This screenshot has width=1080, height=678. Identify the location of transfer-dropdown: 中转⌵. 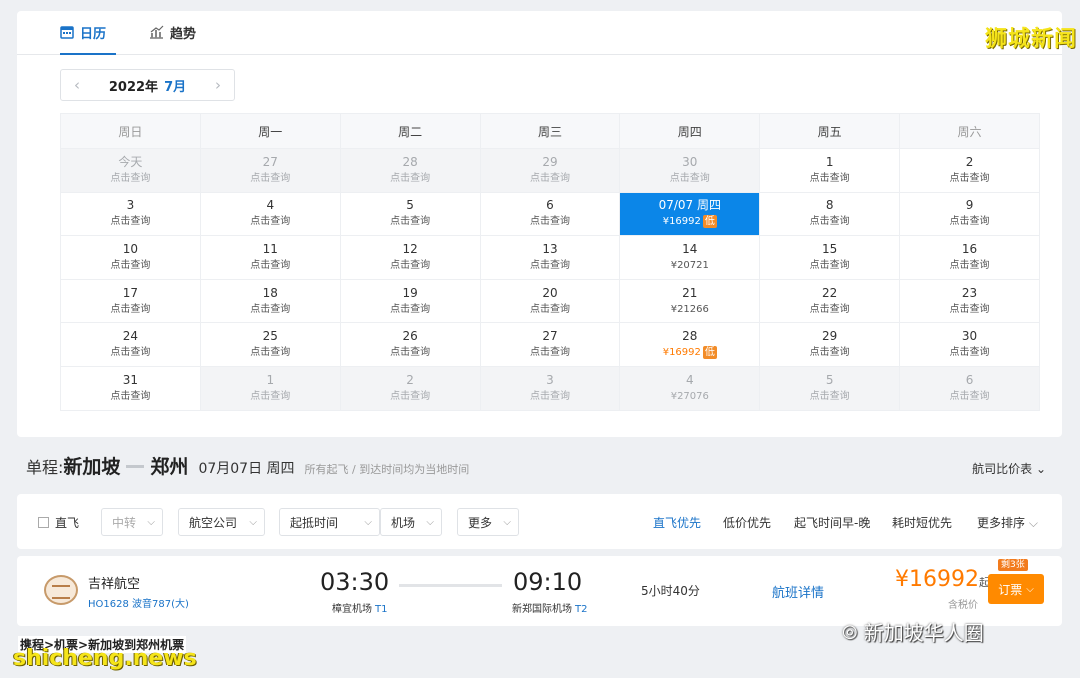
(132, 522).